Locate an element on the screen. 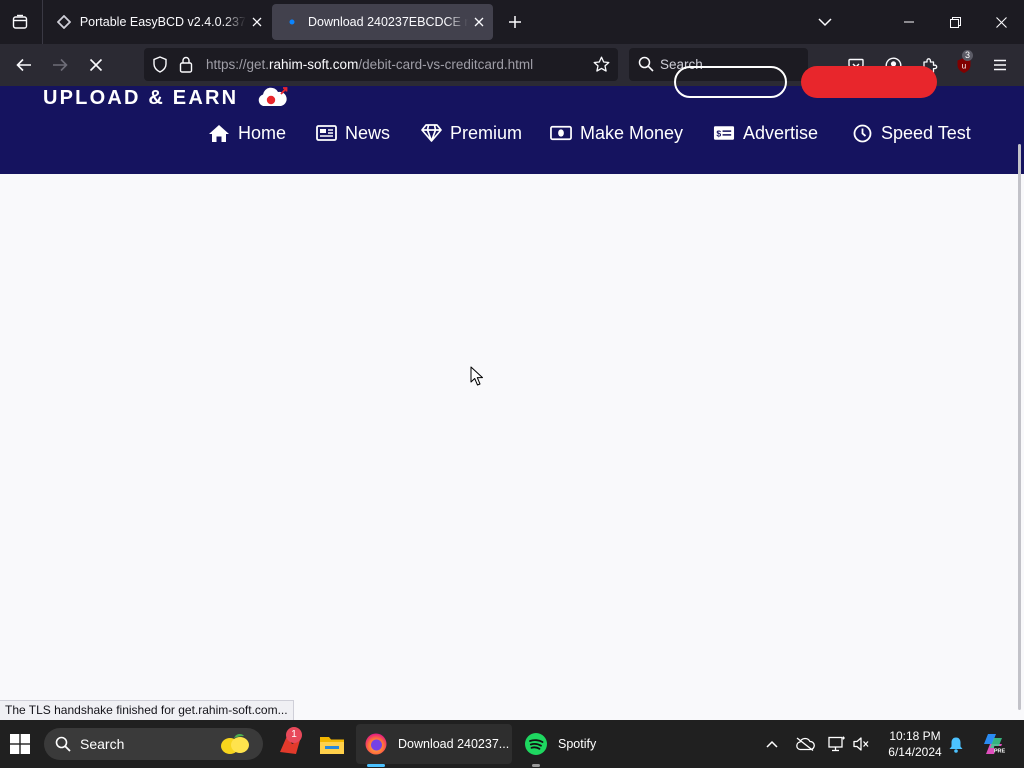 The height and width of the screenshot is (768, 1024). close-window-button is located at coordinates (1001, 22).